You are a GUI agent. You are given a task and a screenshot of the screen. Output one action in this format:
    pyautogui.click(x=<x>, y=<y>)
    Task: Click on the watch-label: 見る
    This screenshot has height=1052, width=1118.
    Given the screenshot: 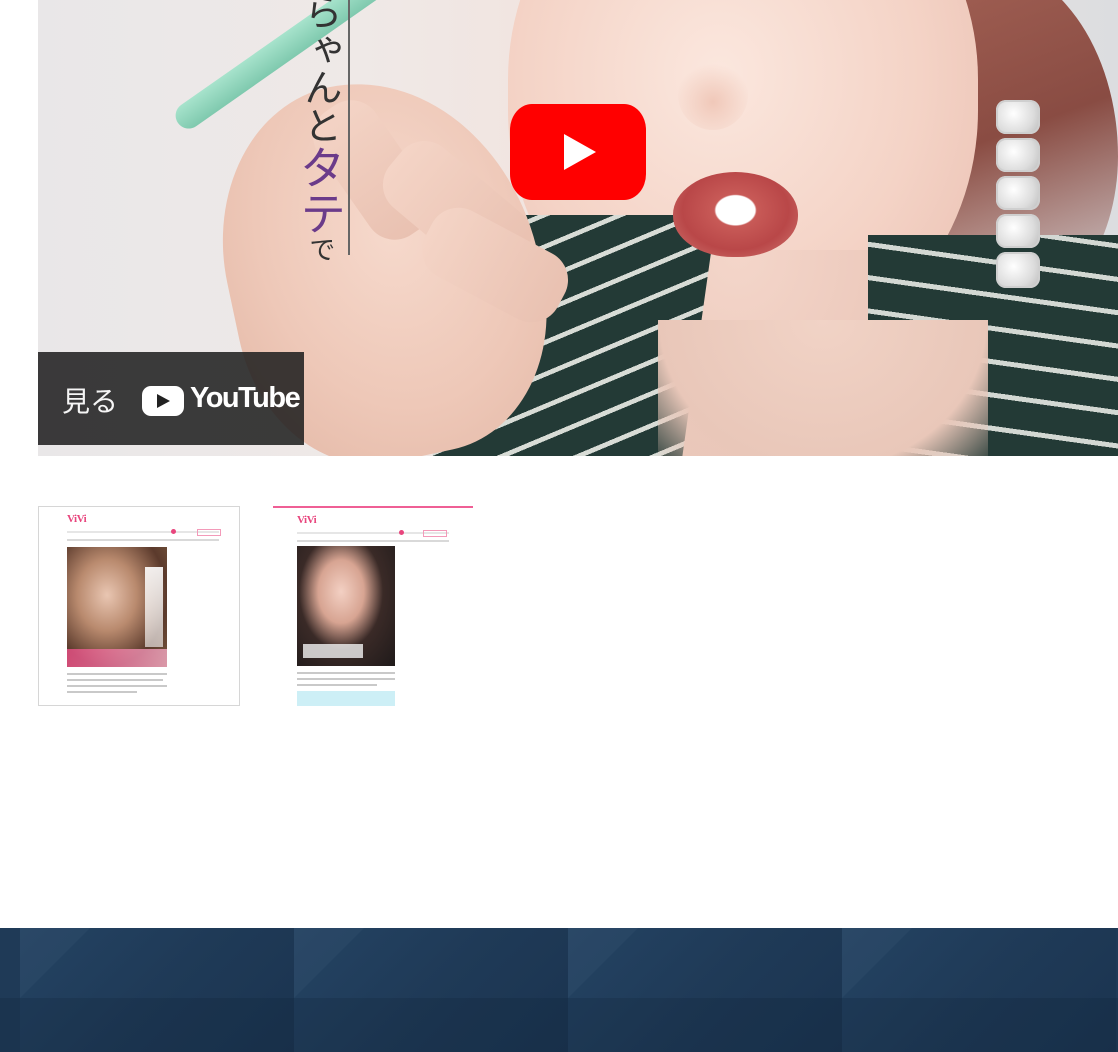 What is the action you would take?
    pyautogui.click(x=90, y=401)
    